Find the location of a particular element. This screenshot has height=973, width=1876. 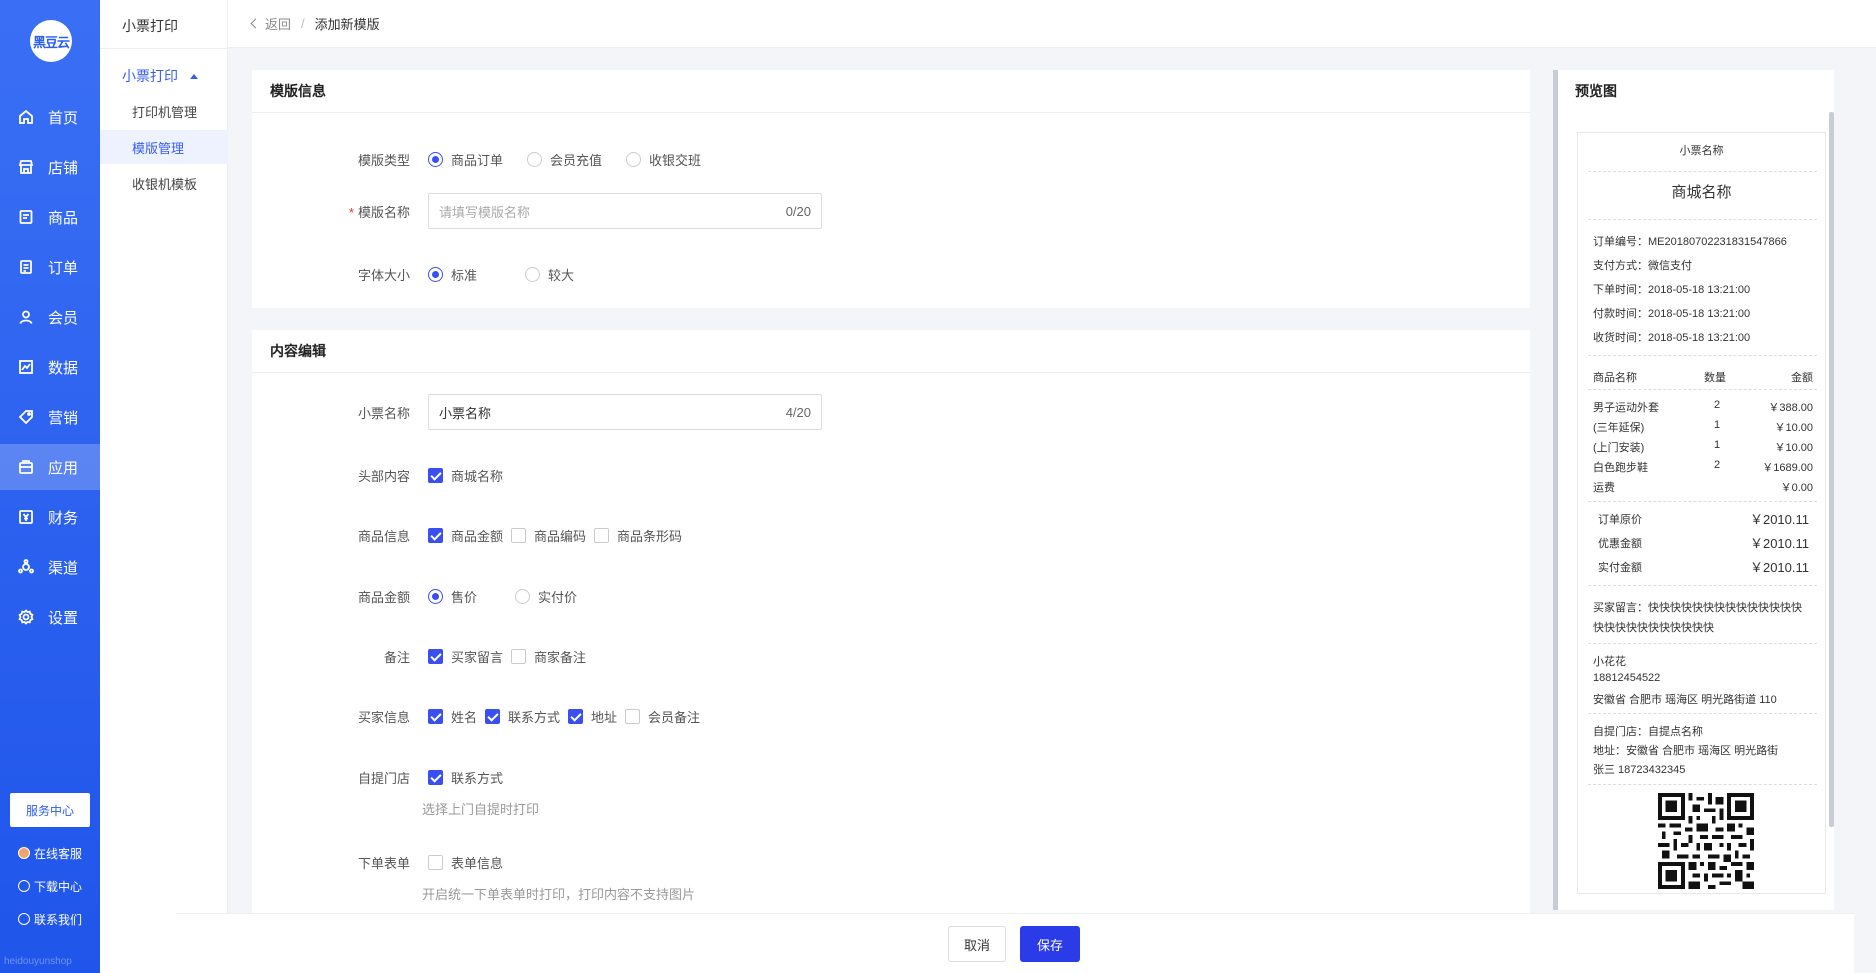

checkbox-goods-barcode: 商品条形码 is located at coordinates (638, 535).